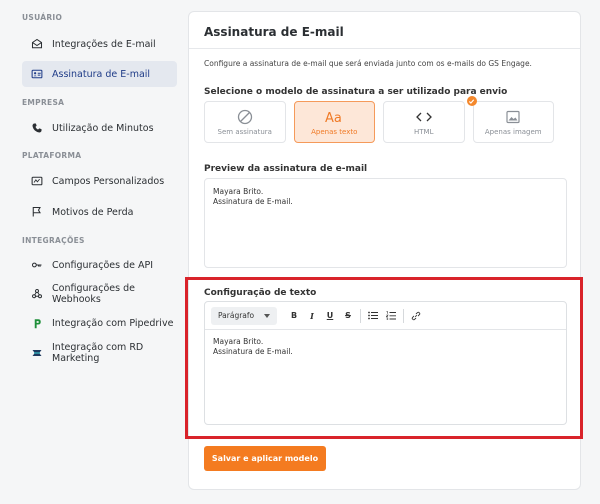 The width and height of the screenshot is (600, 504). I want to click on signature-preview: Mayara Brito. Assinatura de E-mail., so click(385, 223).